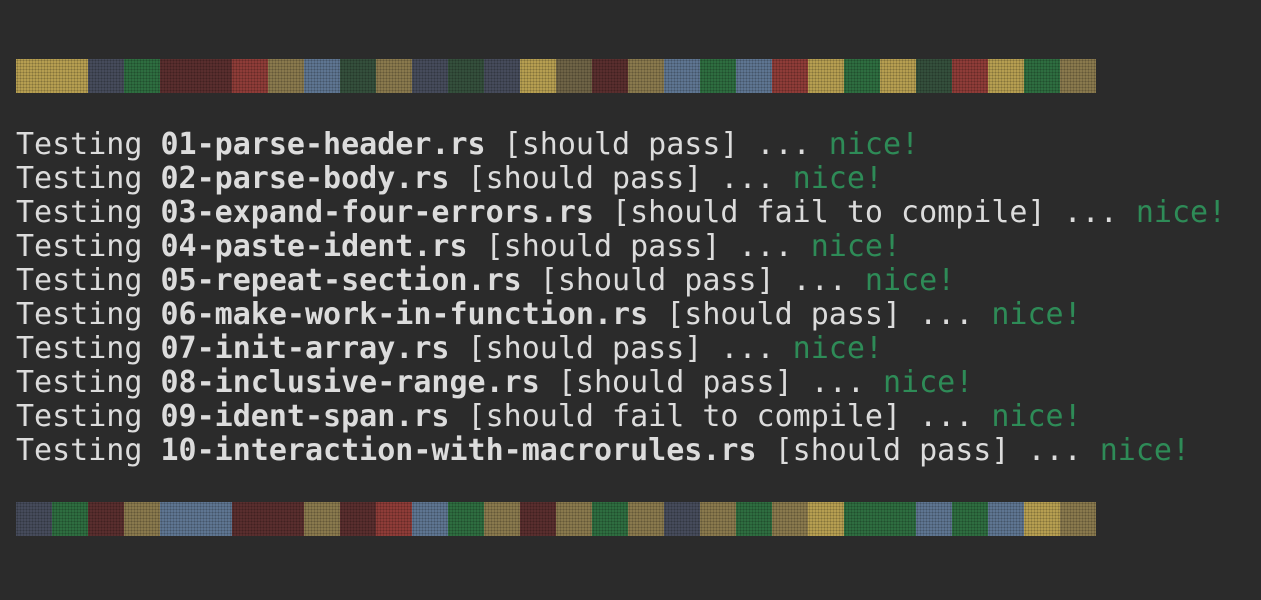 This screenshot has width=1261, height=600. What do you see at coordinates (323, 144) in the screenshot?
I see `test-filename: 01-parse-header.rs` at bounding box center [323, 144].